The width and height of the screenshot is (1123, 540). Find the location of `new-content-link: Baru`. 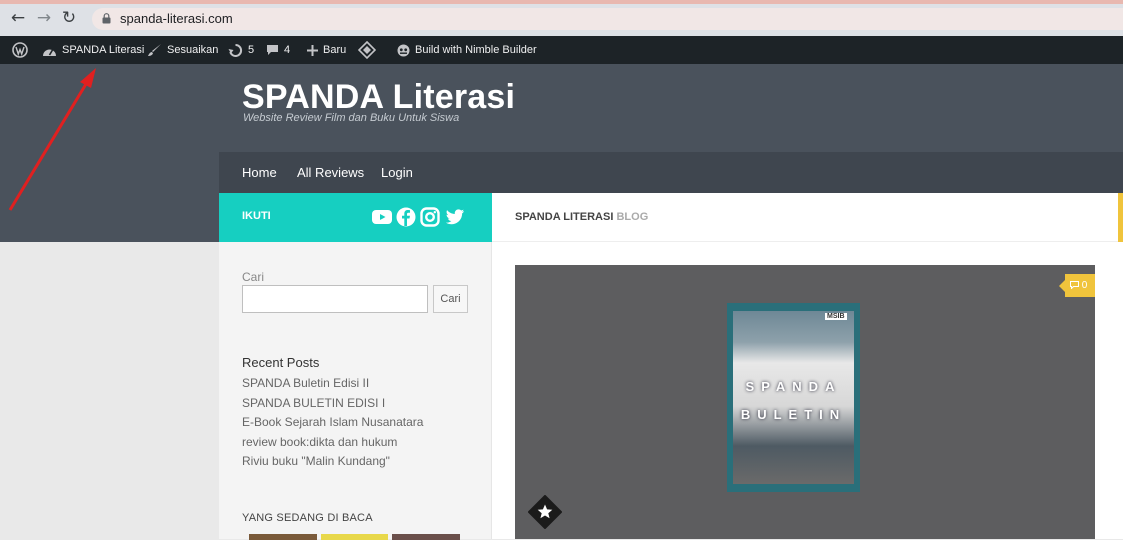

new-content-link: Baru is located at coordinates (326, 50).